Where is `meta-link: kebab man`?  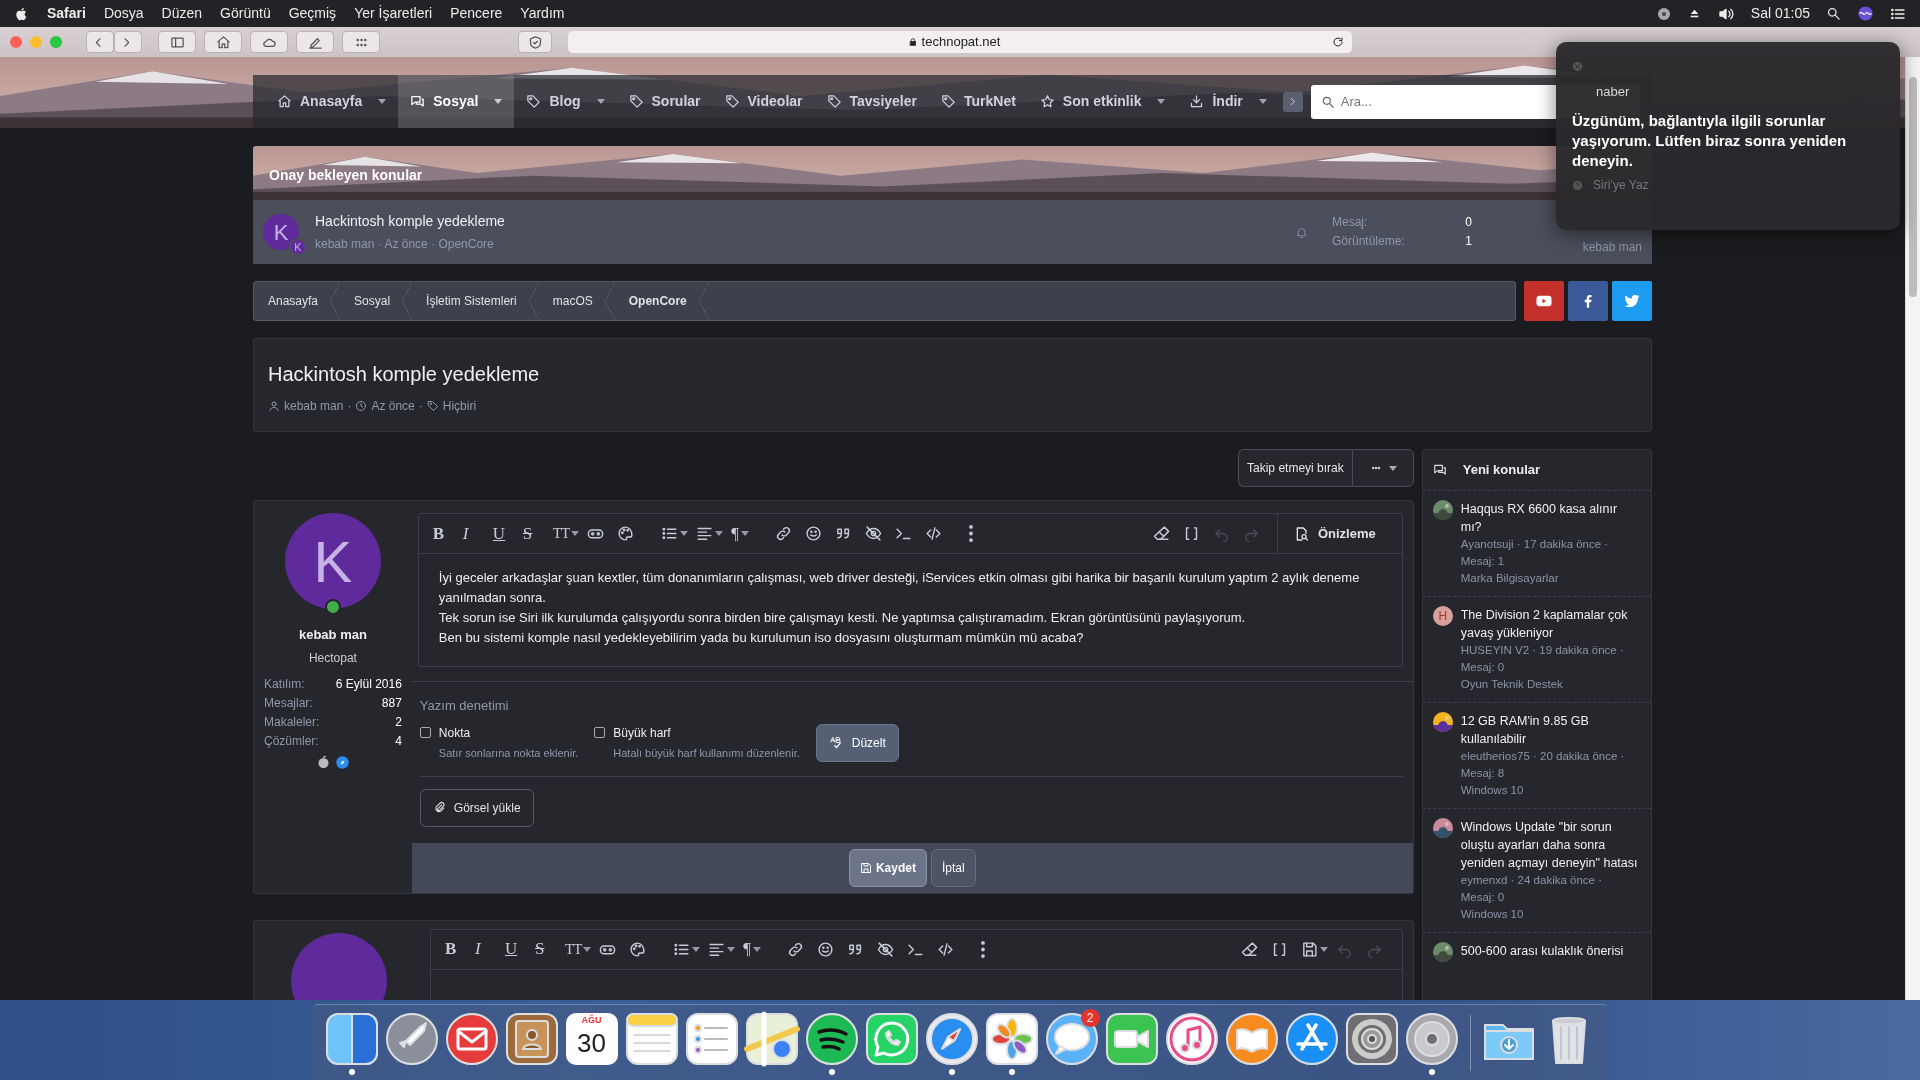
meta-link: kebab man is located at coordinates (314, 406).